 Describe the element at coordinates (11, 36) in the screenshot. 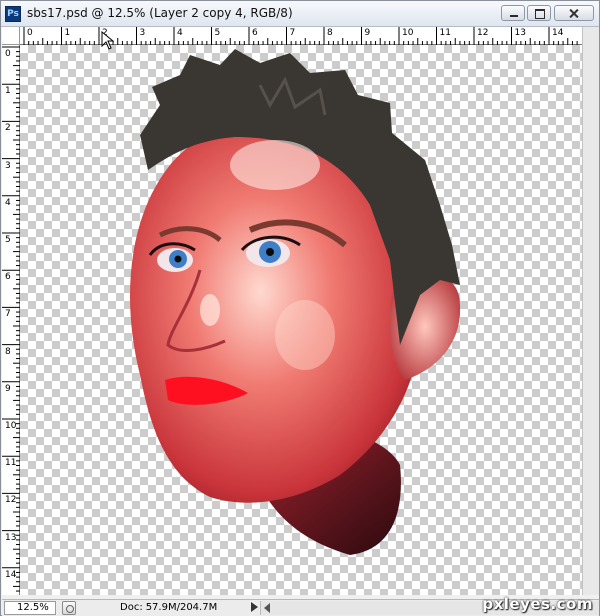

I see `ruler-origin-corner` at that location.